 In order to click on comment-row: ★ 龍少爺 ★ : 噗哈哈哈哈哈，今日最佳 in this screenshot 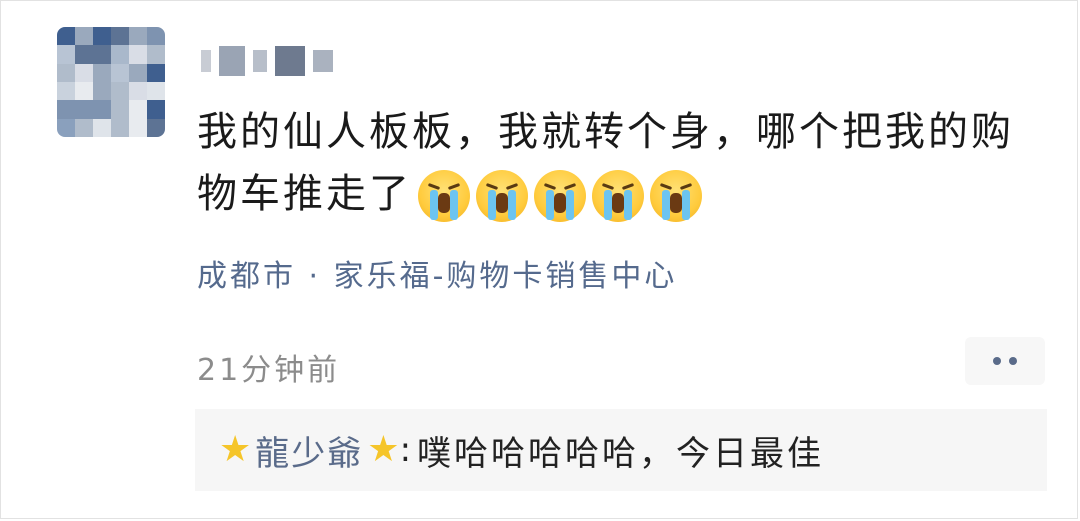, I will do `click(621, 450)`.